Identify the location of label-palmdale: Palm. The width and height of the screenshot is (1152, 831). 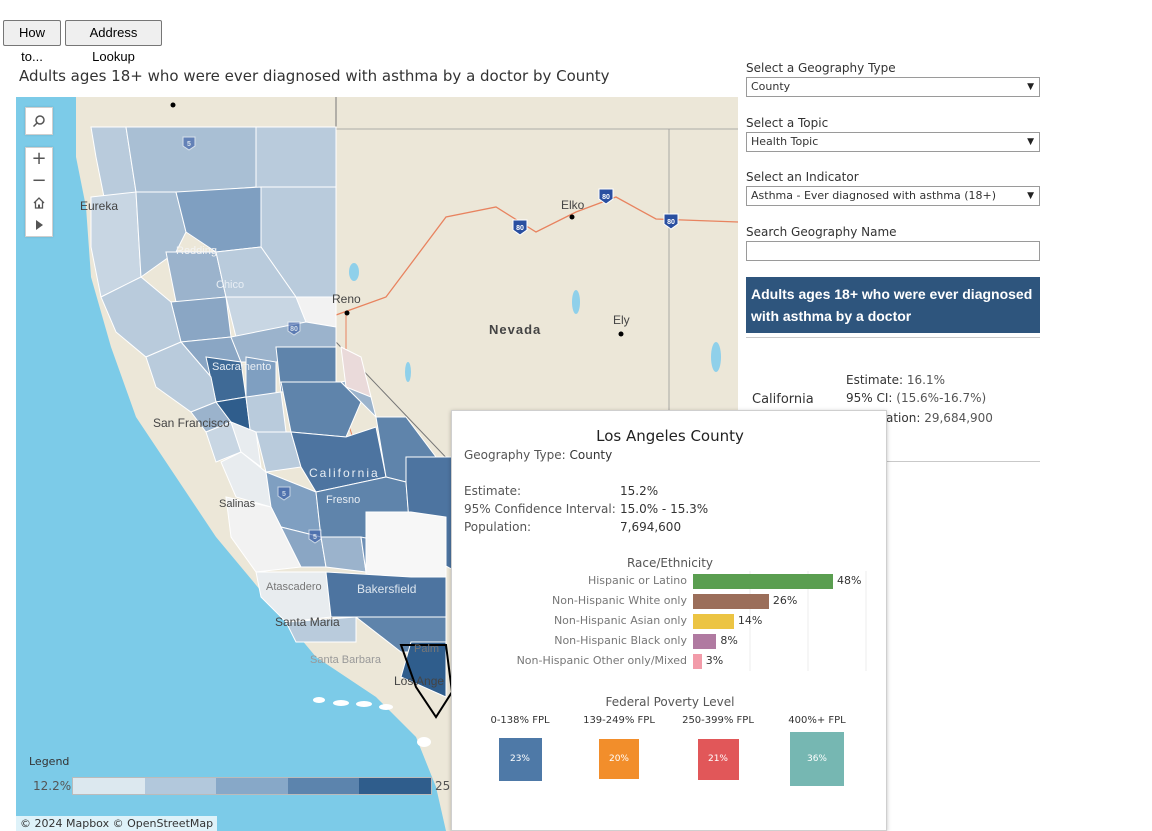
(426, 649).